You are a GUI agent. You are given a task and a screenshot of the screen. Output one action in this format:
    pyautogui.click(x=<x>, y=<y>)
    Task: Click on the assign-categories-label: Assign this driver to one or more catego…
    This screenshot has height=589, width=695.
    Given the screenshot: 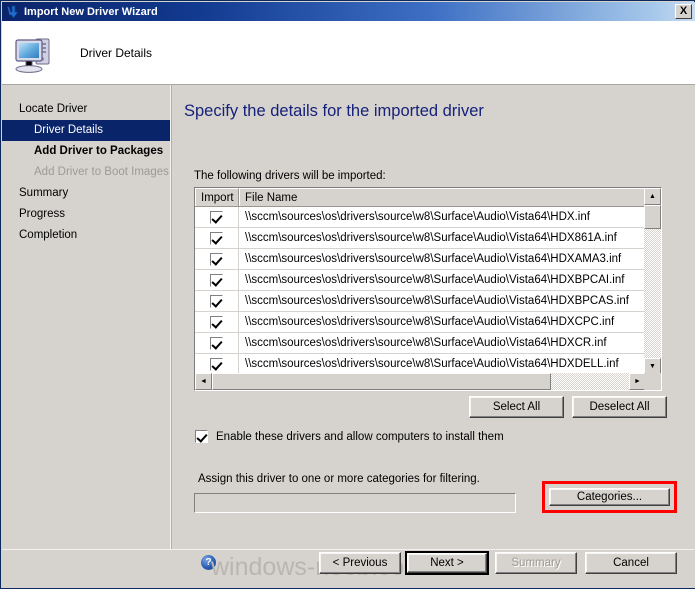 What is the action you would take?
    pyautogui.click(x=339, y=479)
    